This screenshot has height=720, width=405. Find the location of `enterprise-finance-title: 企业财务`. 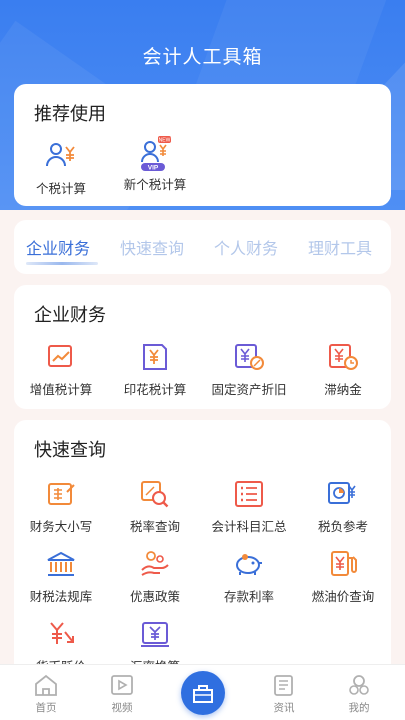

enterprise-finance-title: 企业财务 is located at coordinates (70, 315).